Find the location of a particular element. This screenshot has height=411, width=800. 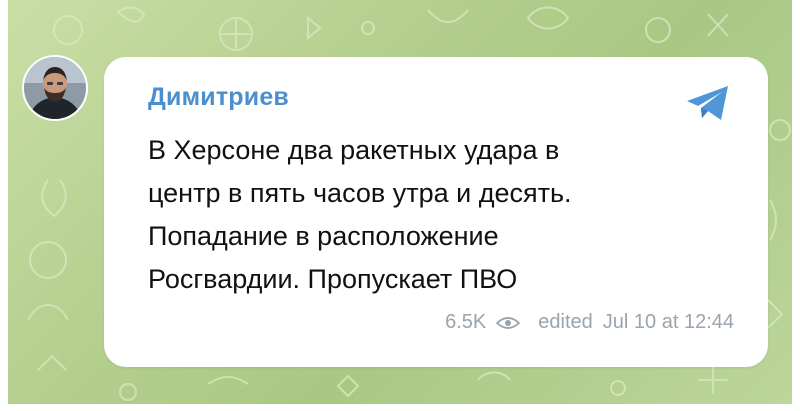

avatar is located at coordinates (55, 88).